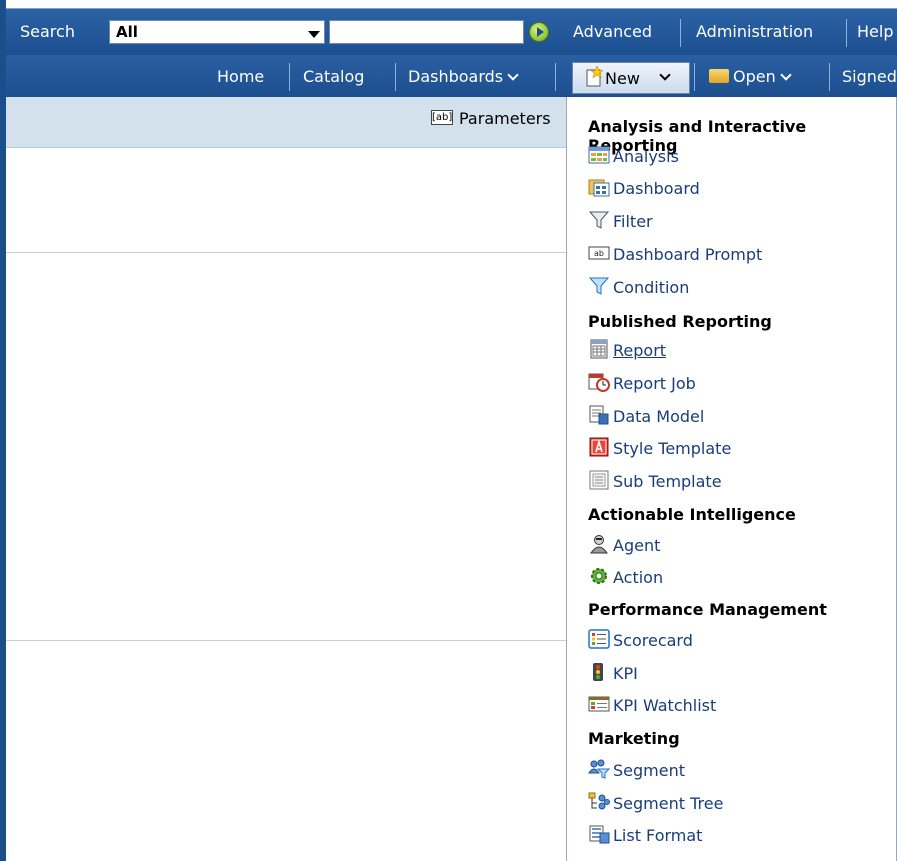  What do you see at coordinates (651, 287) in the screenshot?
I see `menu-item-label: Condition` at bounding box center [651, 287].